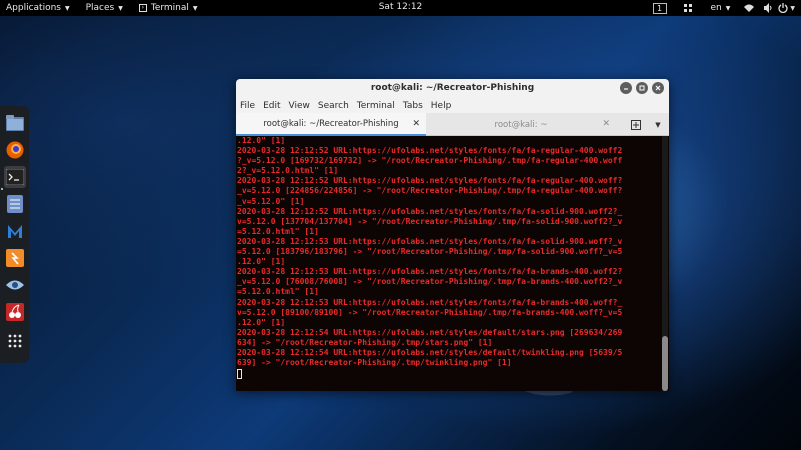  I want to click on dock-burpsuite, so click(15, 258).